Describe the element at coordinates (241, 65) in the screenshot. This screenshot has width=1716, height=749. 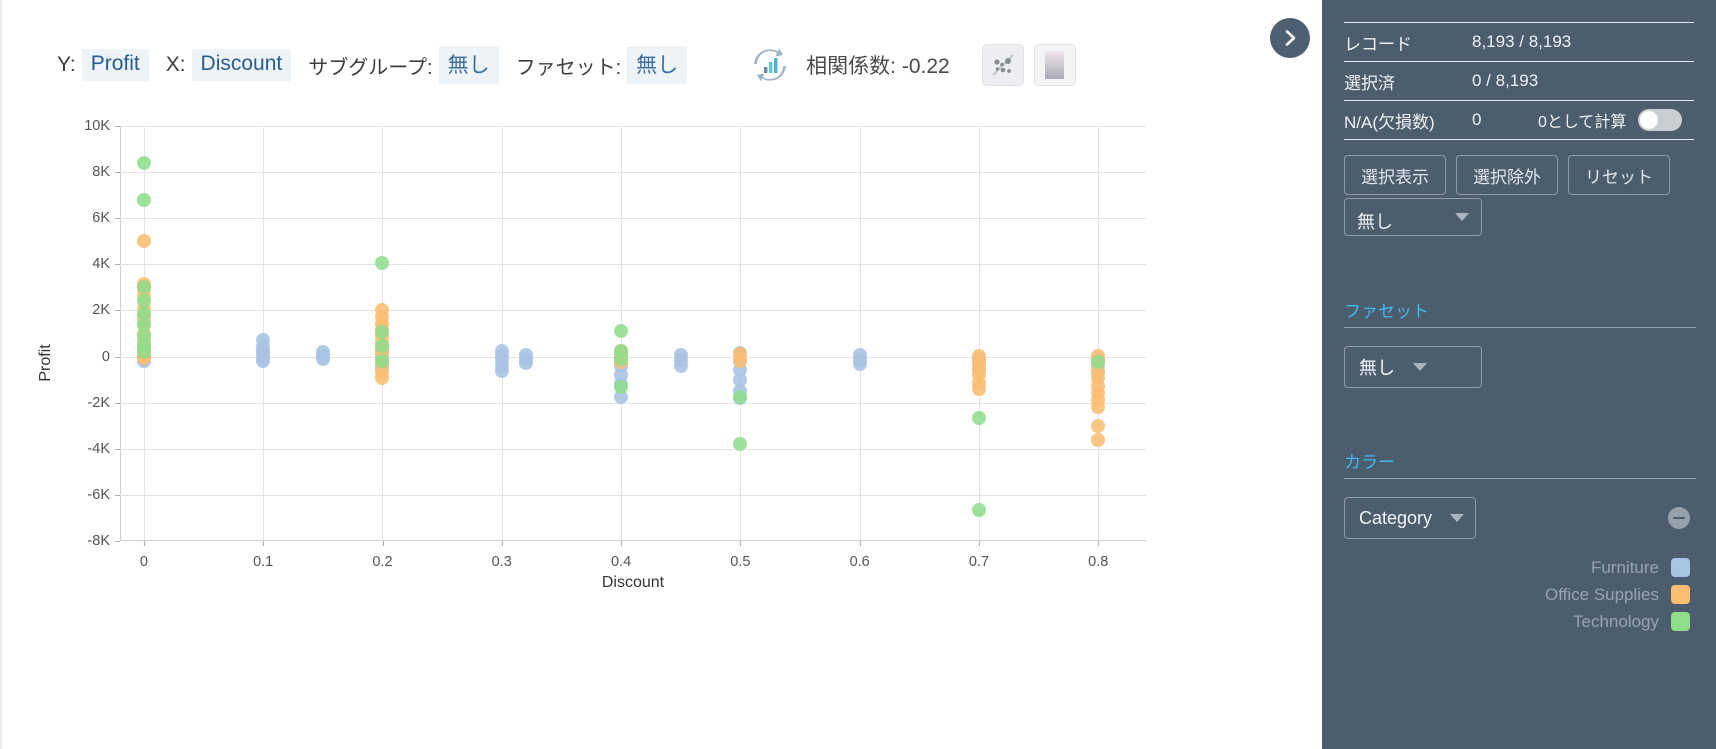
I see `x-axis-field-chip: Discount` at that location.